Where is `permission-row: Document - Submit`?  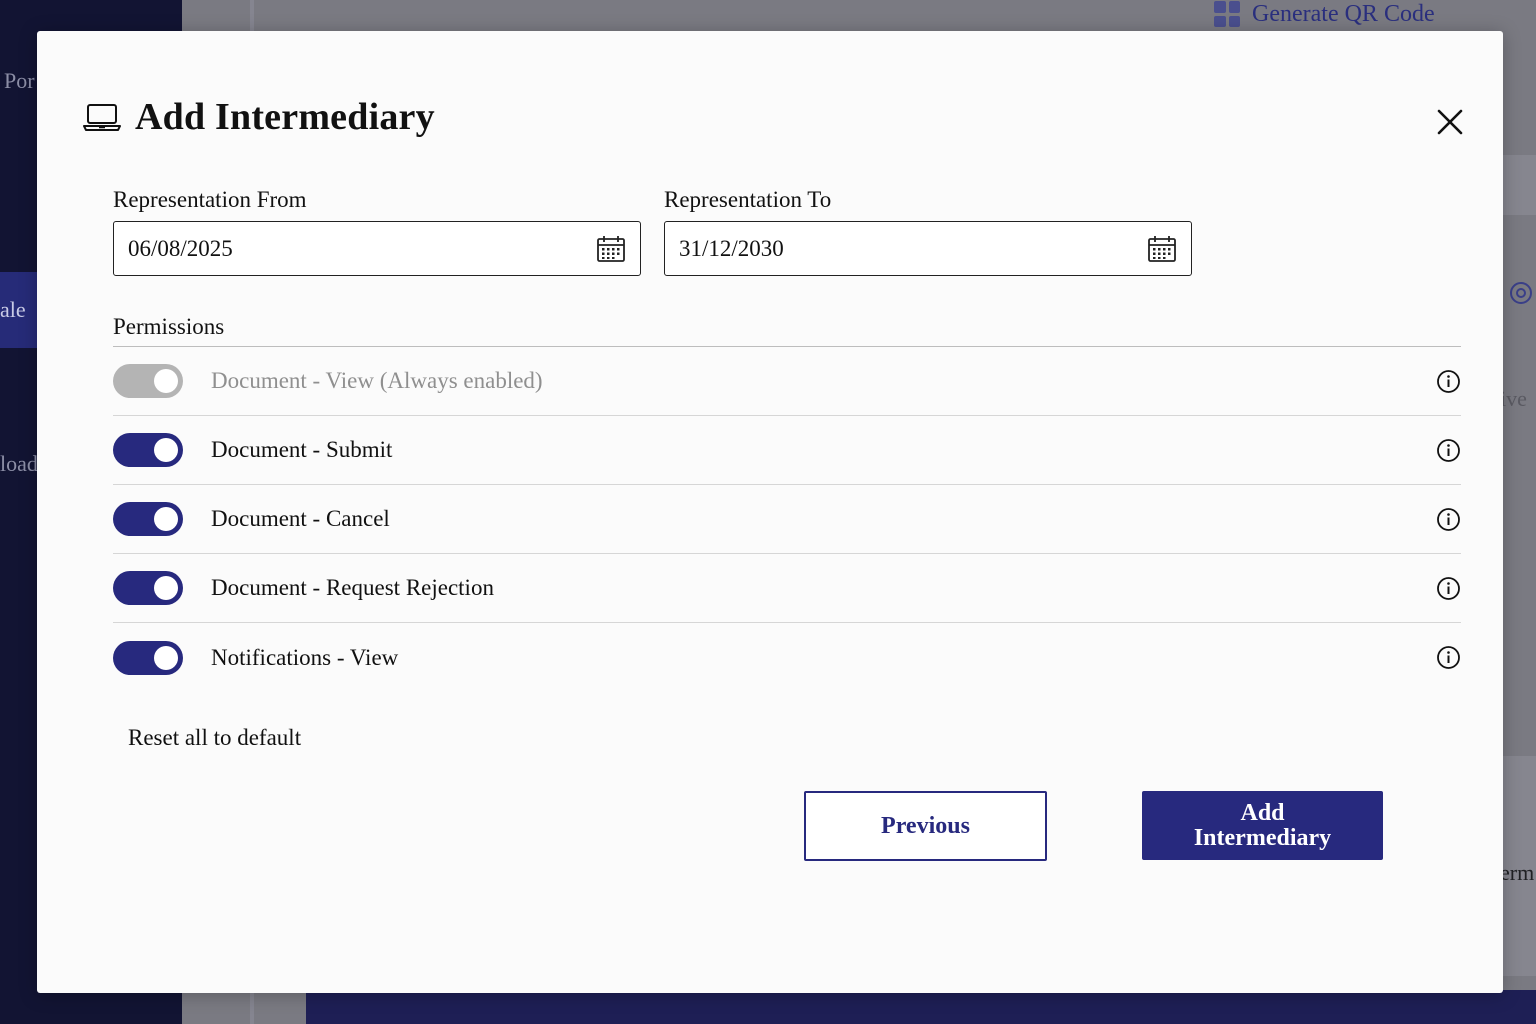
permission-row: Document - Submit is located at coordinates (787, 450).